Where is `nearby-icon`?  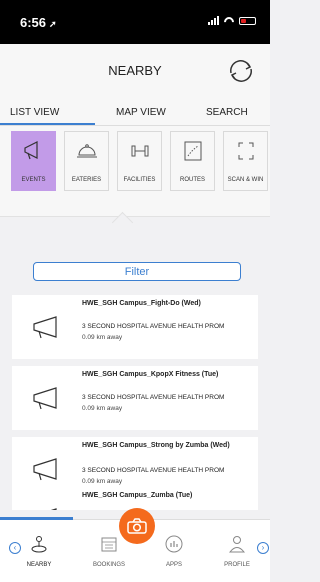
nearby-icon is located at coordinates (39, 544).